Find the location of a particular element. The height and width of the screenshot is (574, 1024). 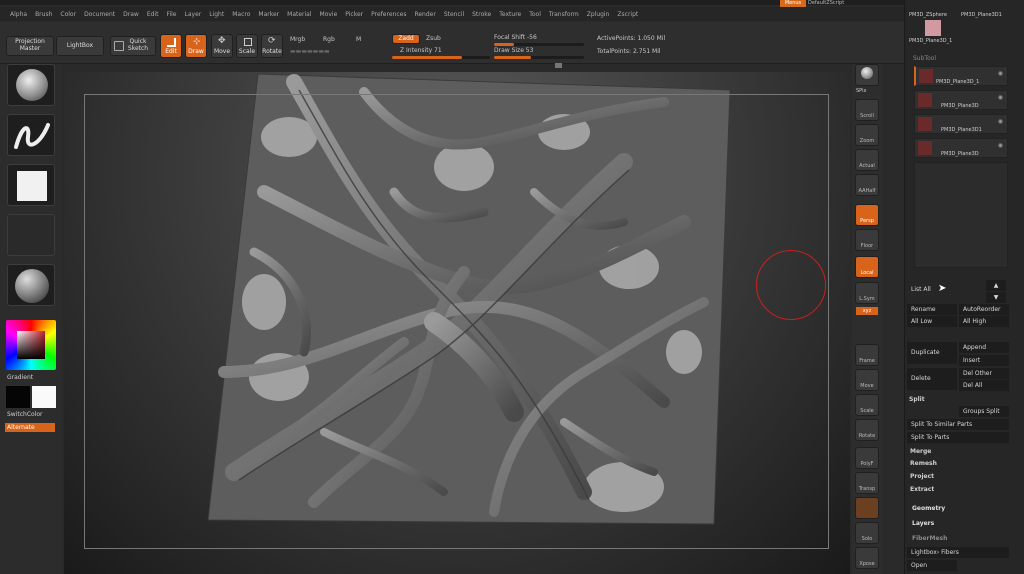

menu-document: Document is located at coordinates (99, 14).